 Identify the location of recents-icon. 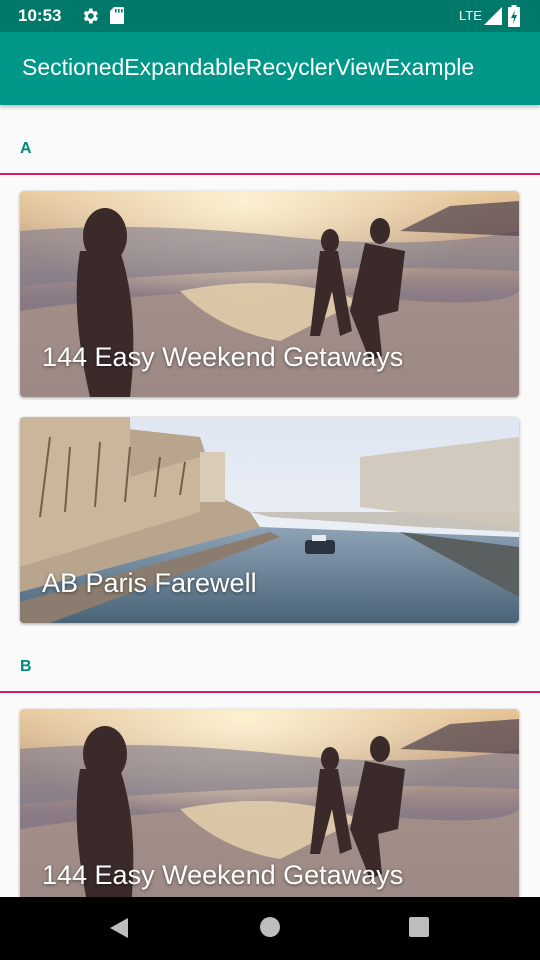
(419, 927).